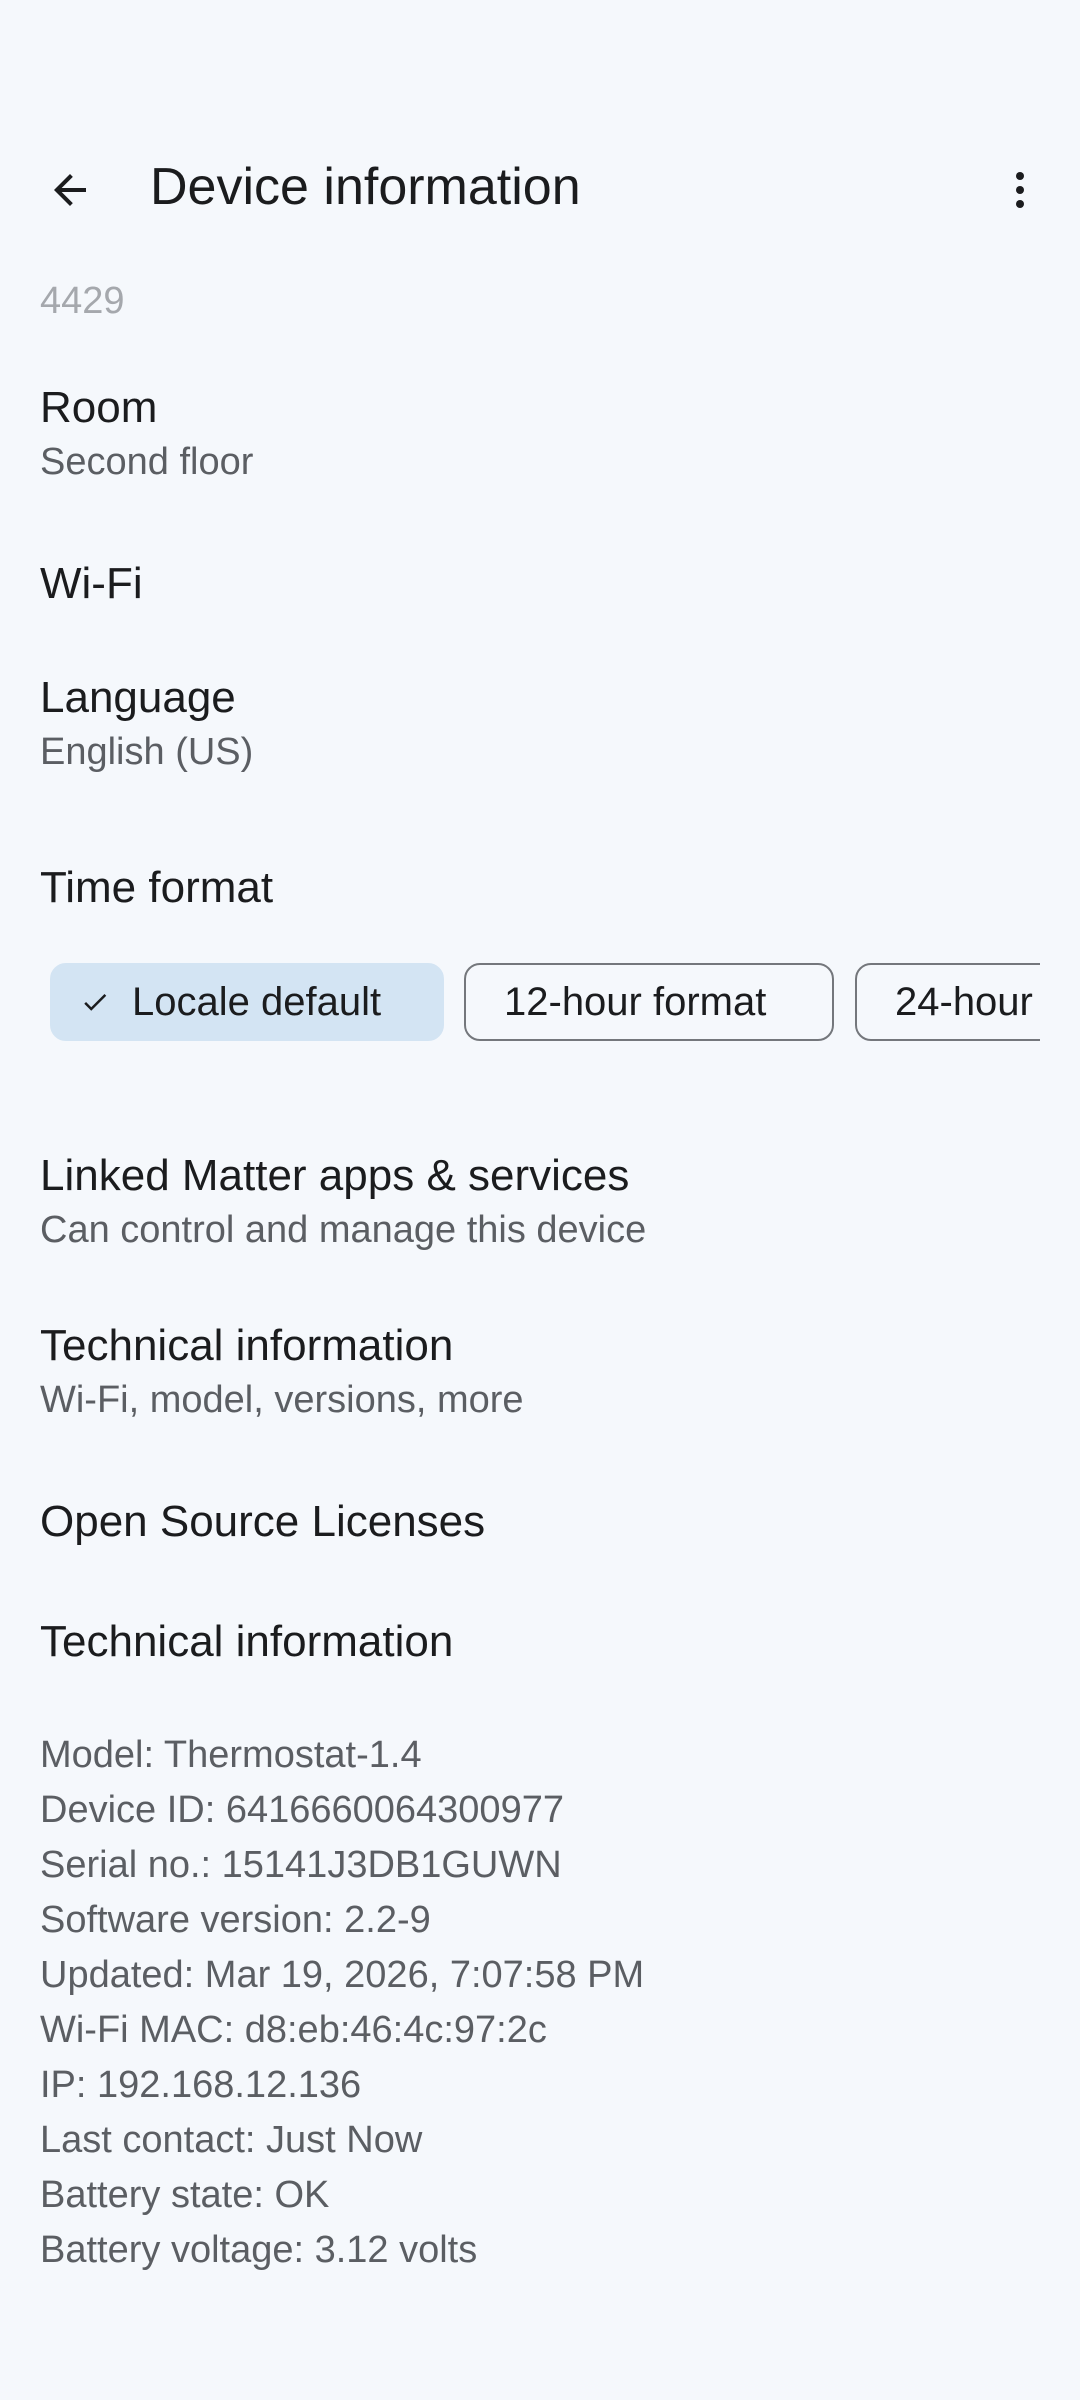  What do you see at coordinates (302, 1810) in the screenshot?
I see `device-id-text: Device ID: 6416660064300977` at bounding box center [302, 1810].